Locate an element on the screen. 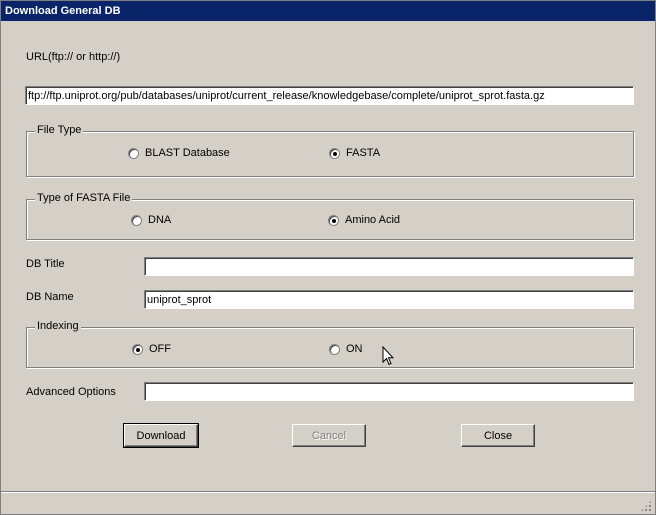 The image size is (656, 515). radio-indexing-off: OFF is located at coordinates (151, 349).